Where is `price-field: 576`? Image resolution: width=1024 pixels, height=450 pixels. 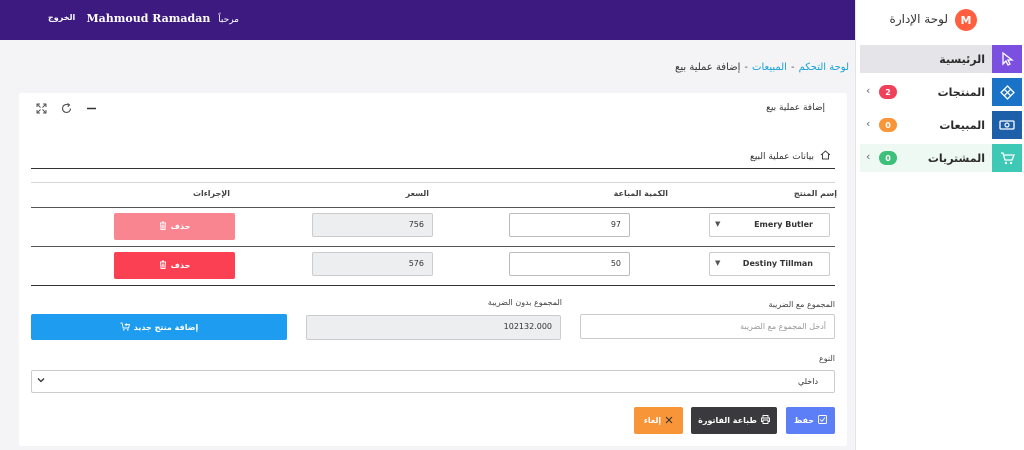
price-field: 576 is located at coordinates (372, 264).